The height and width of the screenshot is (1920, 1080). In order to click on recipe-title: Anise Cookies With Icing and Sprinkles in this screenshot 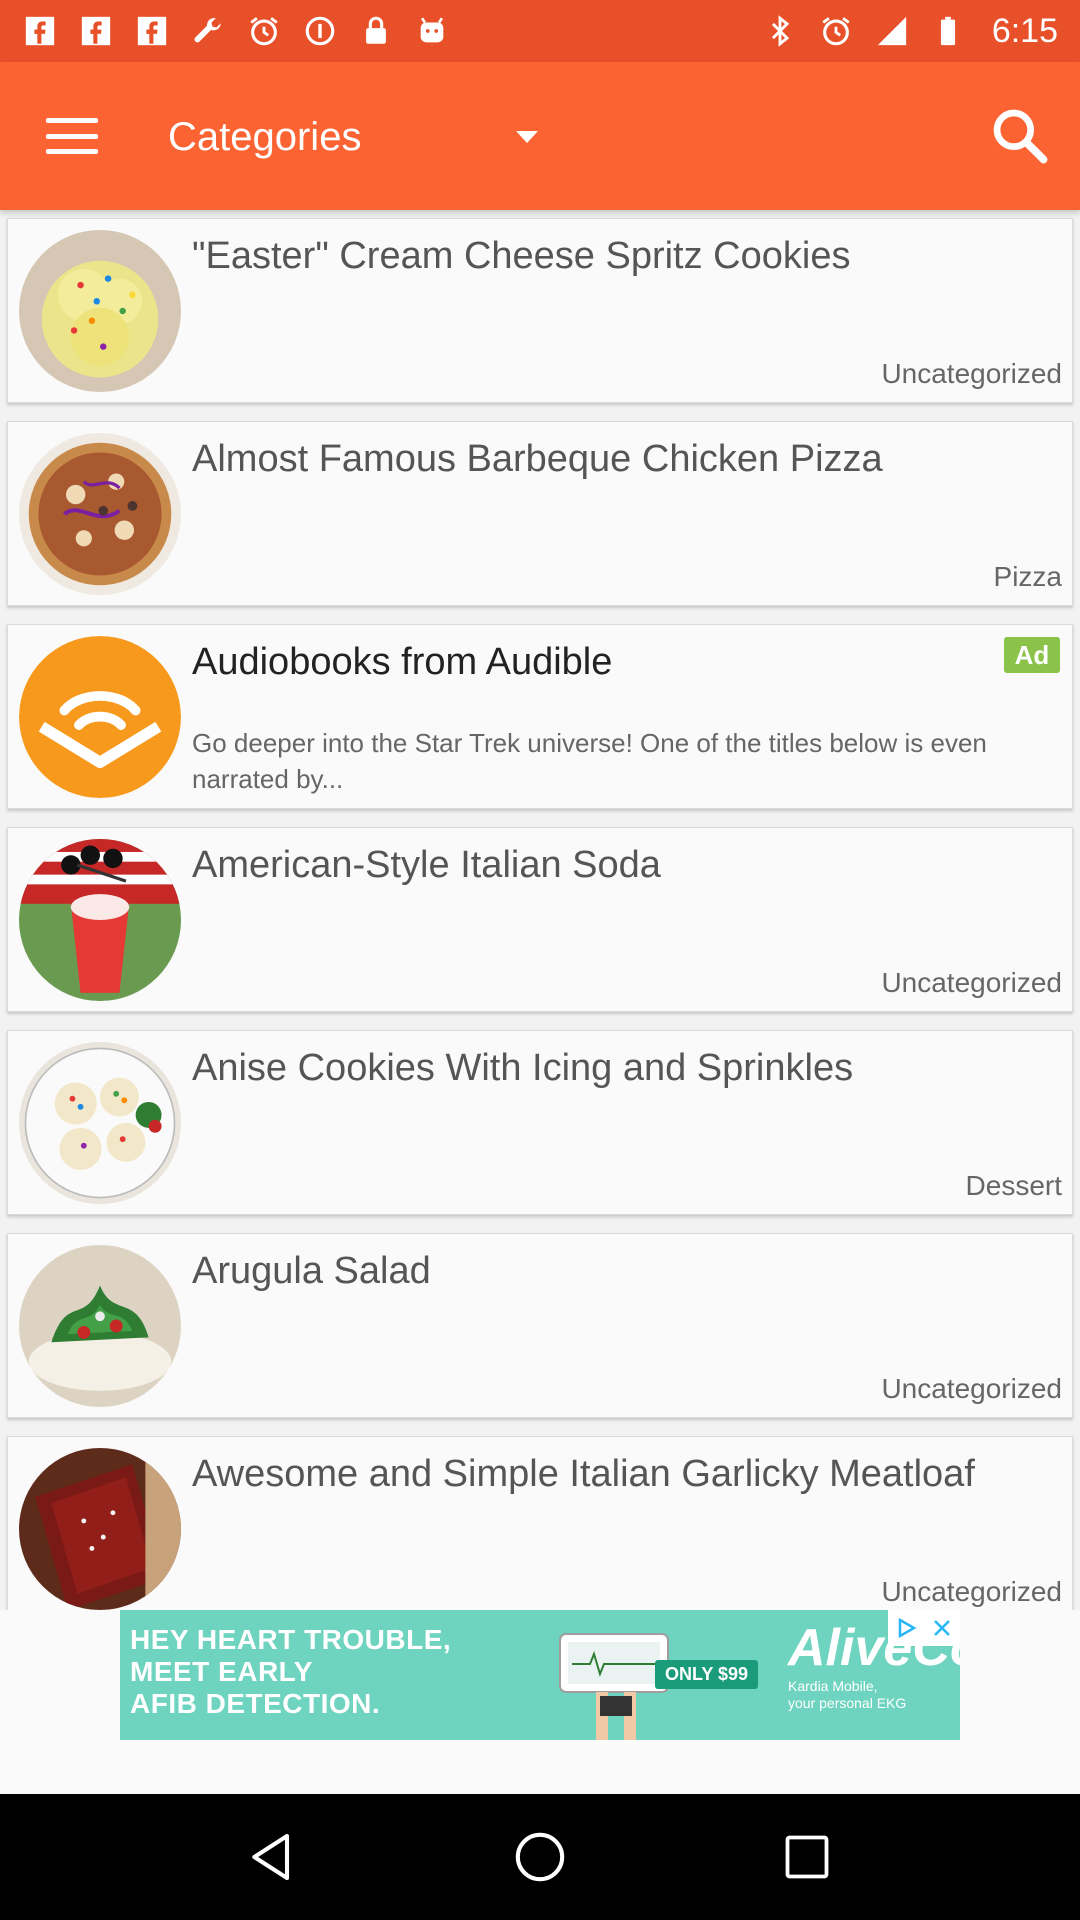, I will do `click(523, 1068)`.